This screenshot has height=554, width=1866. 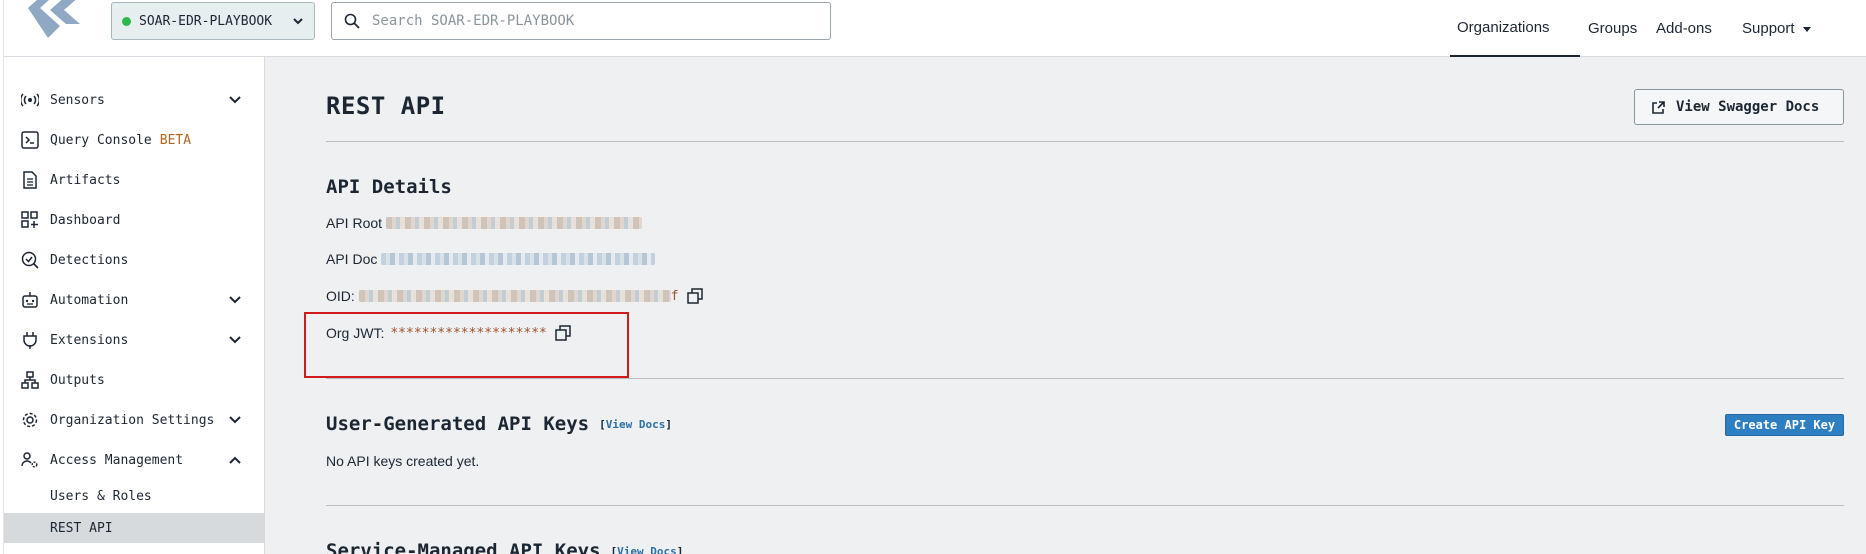 What do you see at coordinates (101, 140) in the screenshot?
I see `query-console-label: Query Console` at bounding box center [101, 140].